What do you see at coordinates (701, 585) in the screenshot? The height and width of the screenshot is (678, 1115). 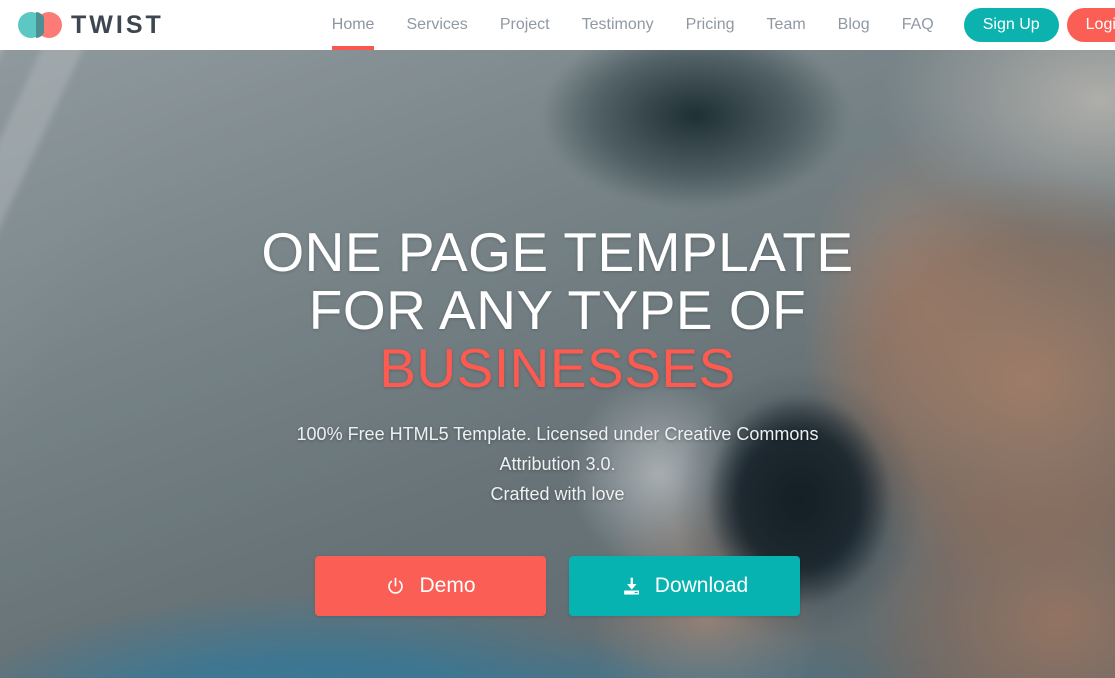 I see `download-button-label: Download` at bounding box center [701, 585].